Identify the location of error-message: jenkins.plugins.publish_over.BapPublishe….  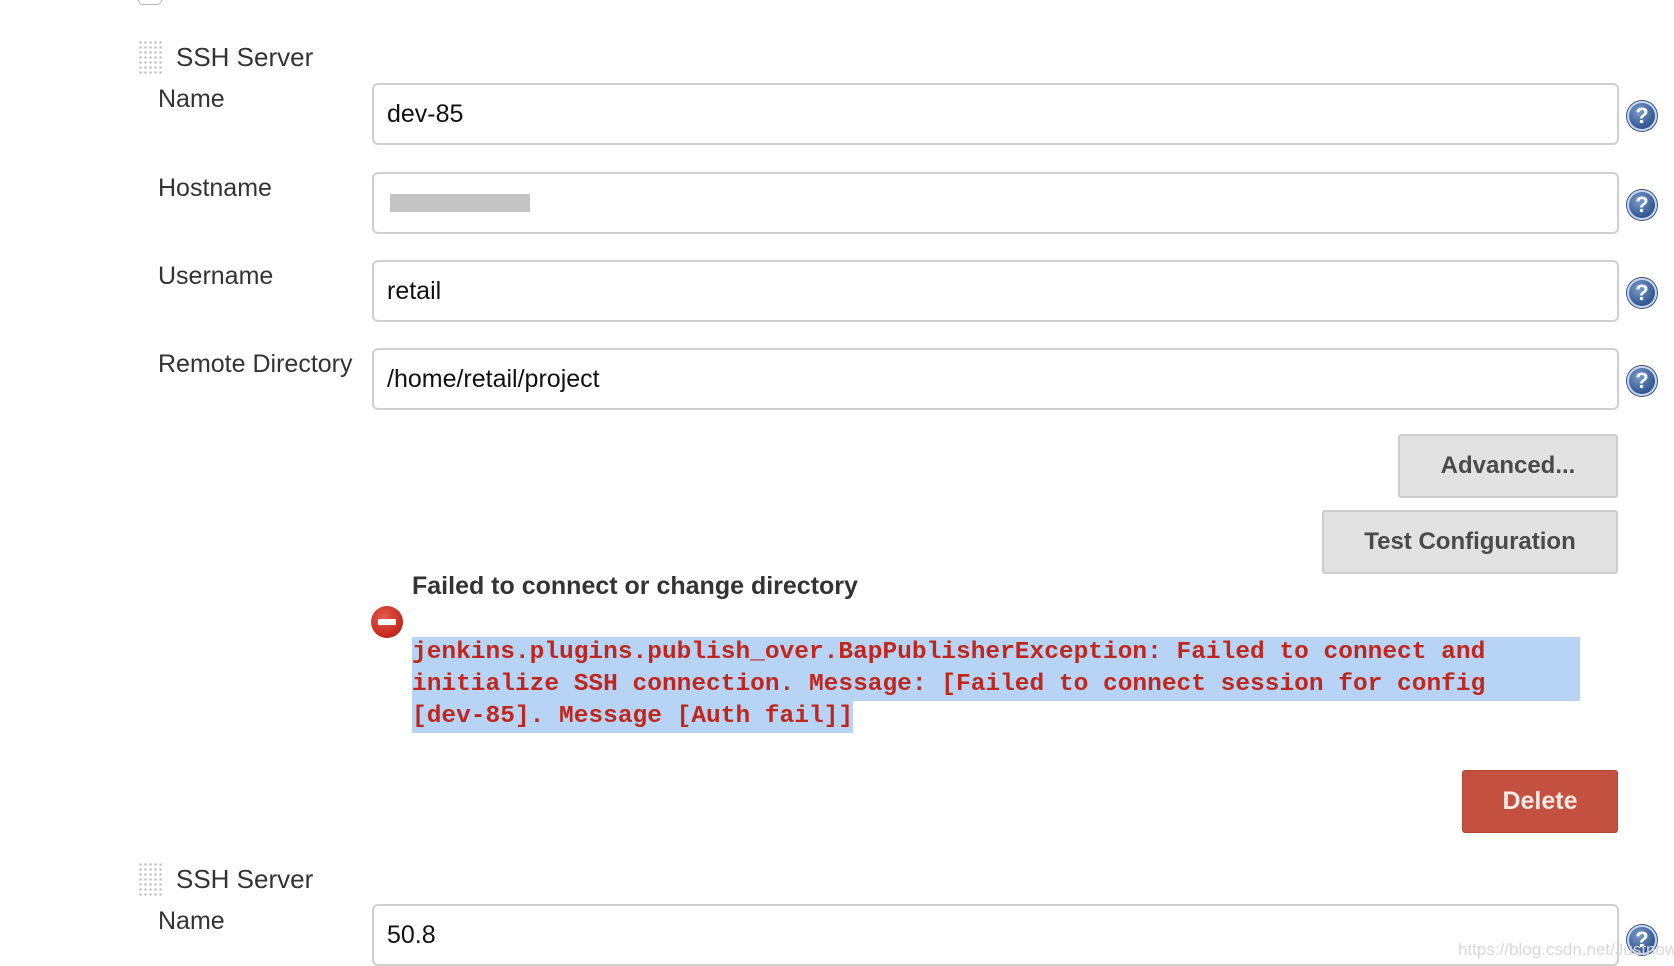
(996, 685).